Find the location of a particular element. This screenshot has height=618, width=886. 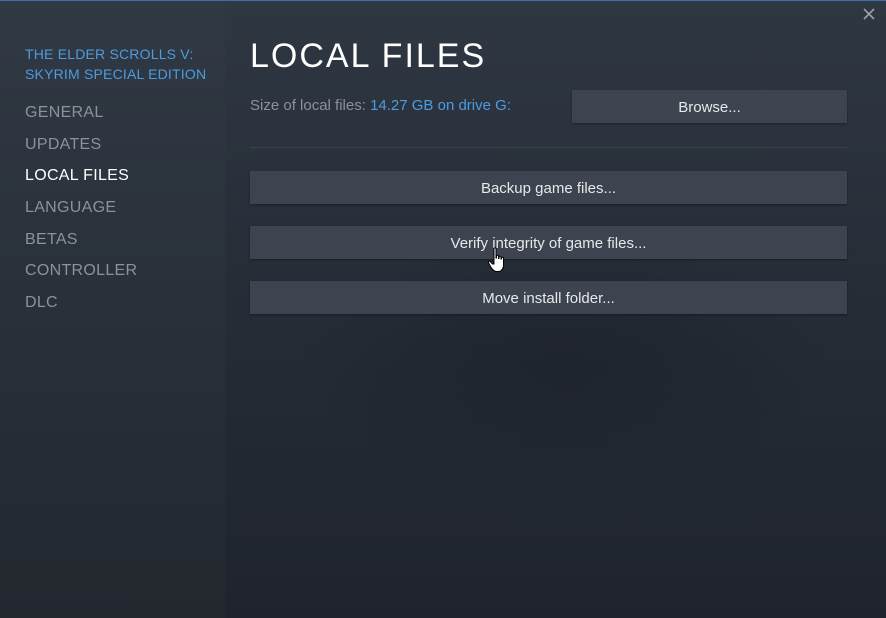

game-title-line2: SKYRIM SPECIAL EDITION is located at coordinates (116, 74).